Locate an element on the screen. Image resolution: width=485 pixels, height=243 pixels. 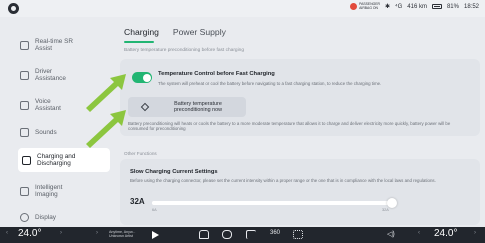
slider-max-label: 32A is located at coordinates (385, 210).